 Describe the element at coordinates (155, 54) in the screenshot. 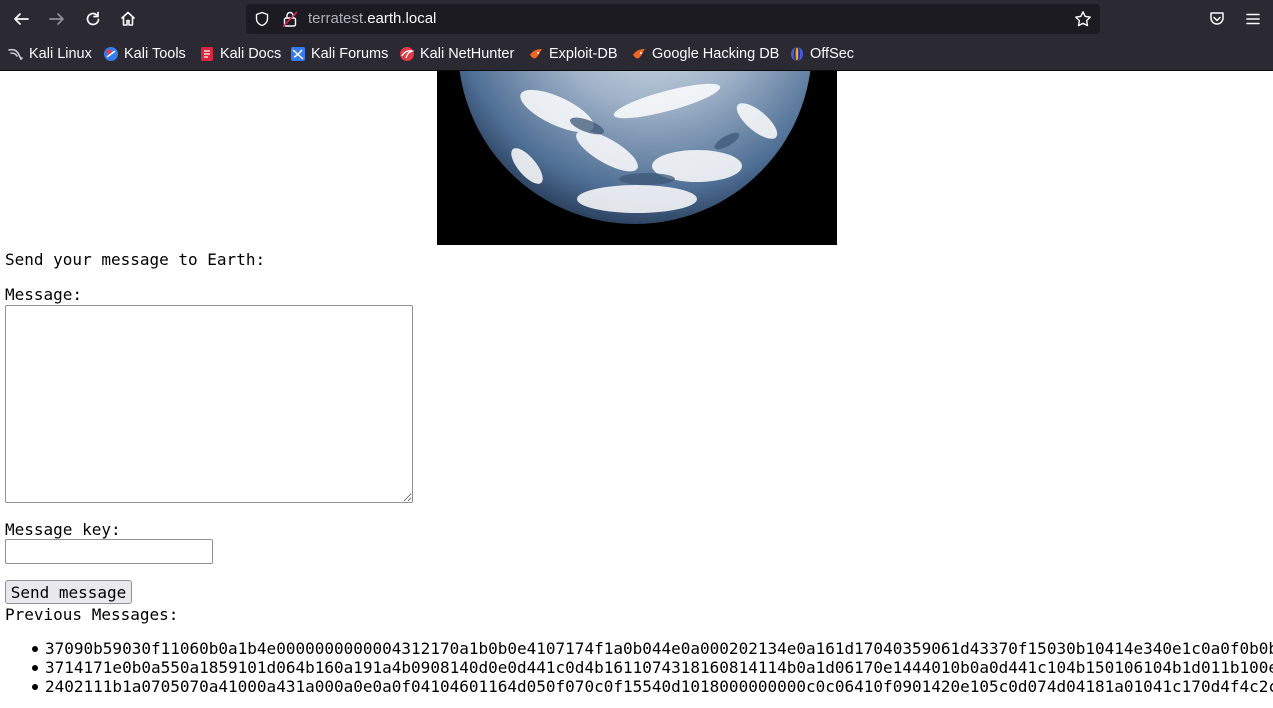

I see `bookmark-label: Kali Tools` at that location.